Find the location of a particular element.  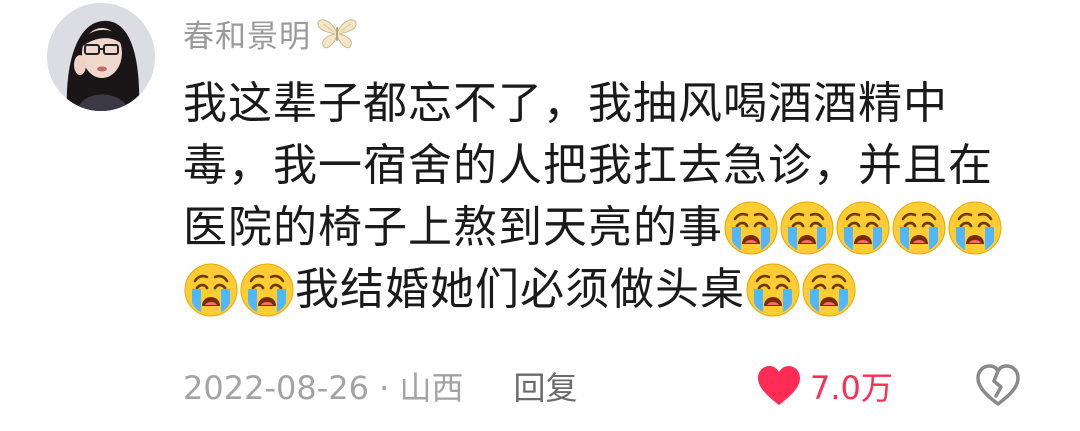

like-button: 7.0万 is located at coordinates (824, 386).